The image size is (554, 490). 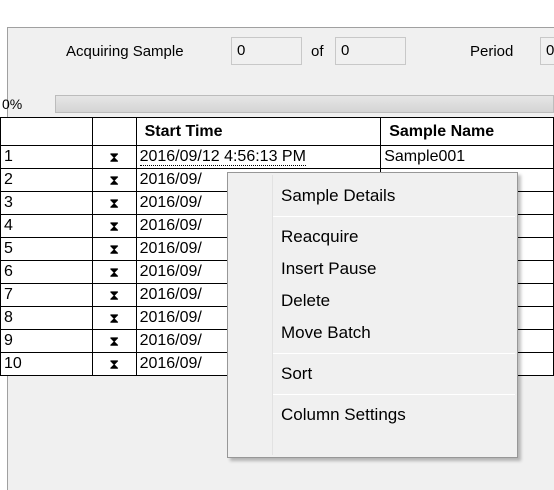 What do you see at coordinates (317, 51) in the screenshot?
I see `of-label: of` at bounding box center [317, 51].